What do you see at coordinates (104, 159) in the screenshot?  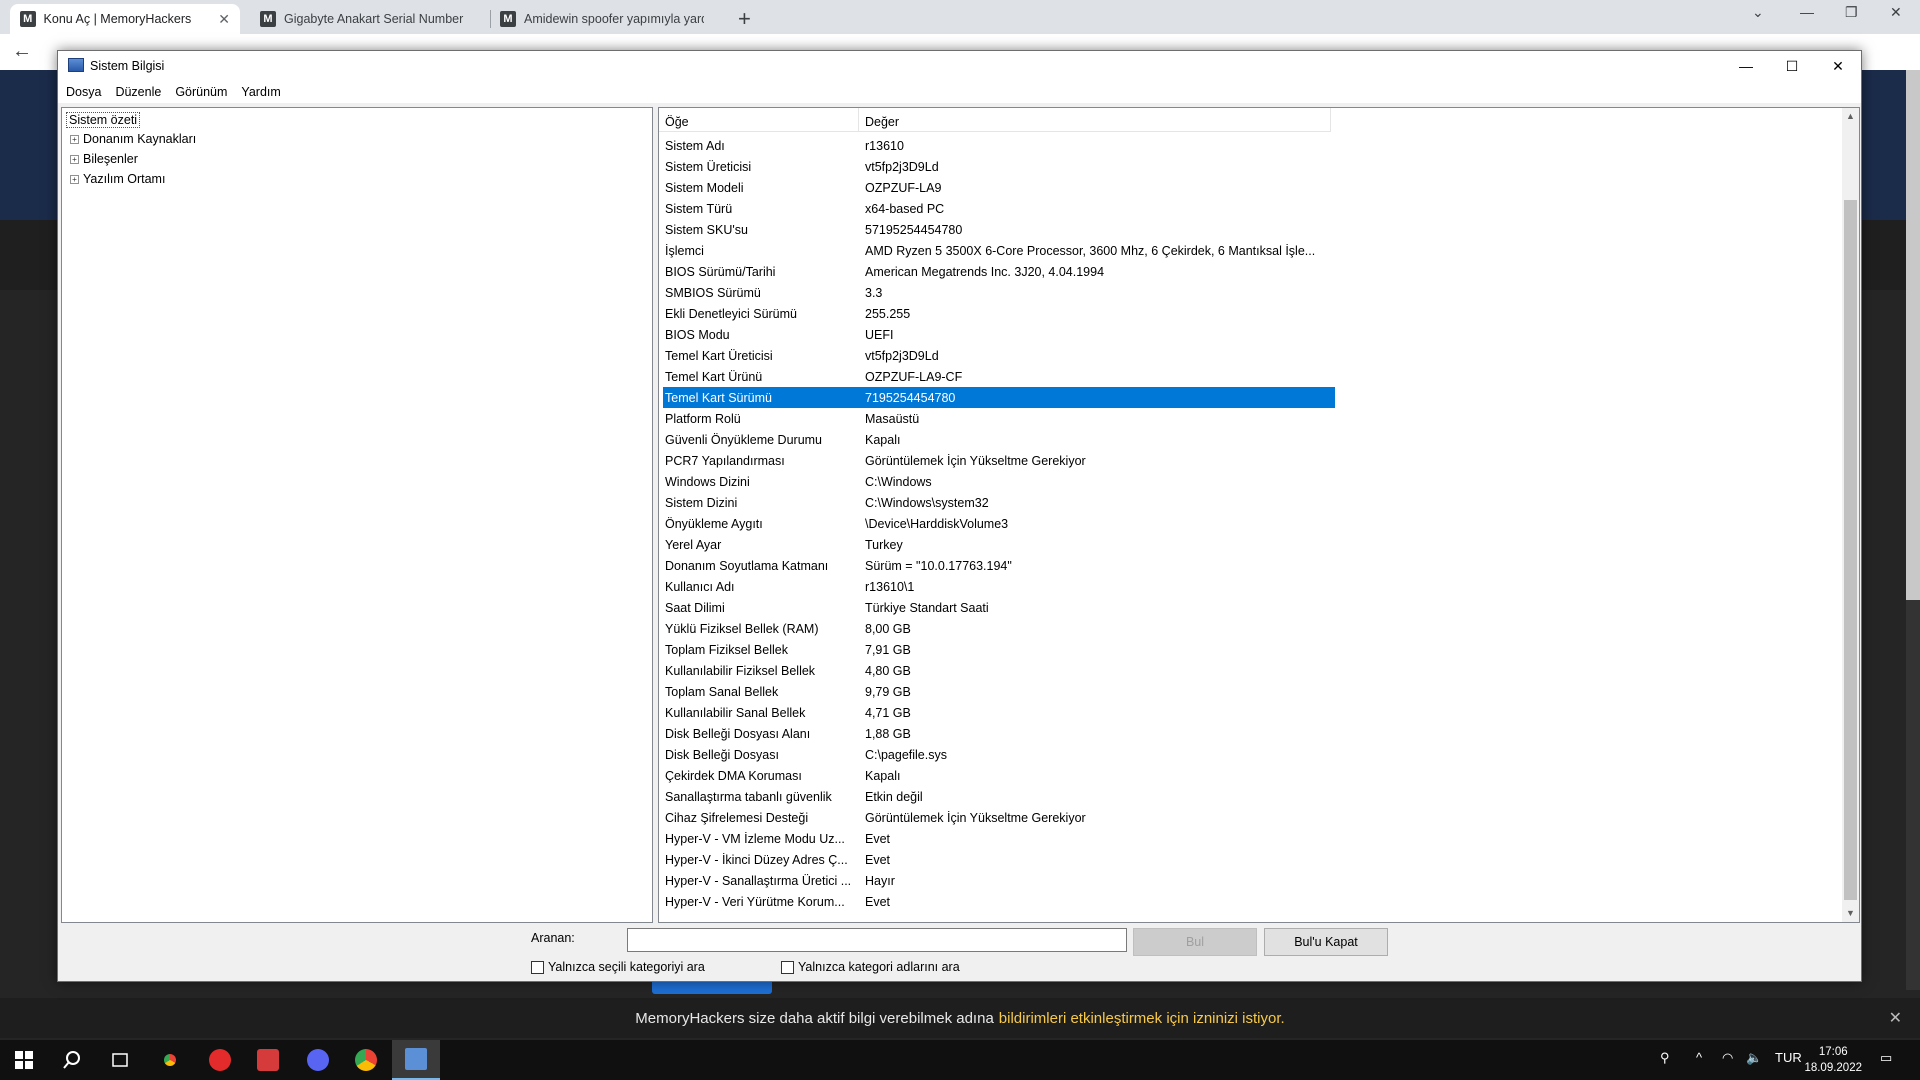 I see `tree-item-components: + Bileşenler` at bounding box center [104, 159].